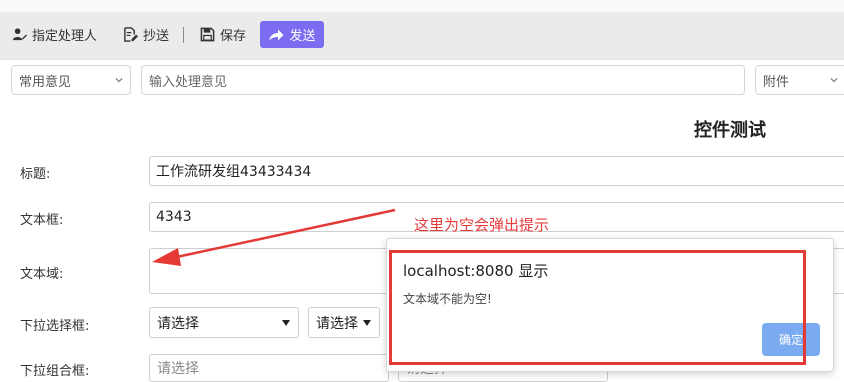  I want to click on common-opinion-select: 常用意见, so click(71, 80).